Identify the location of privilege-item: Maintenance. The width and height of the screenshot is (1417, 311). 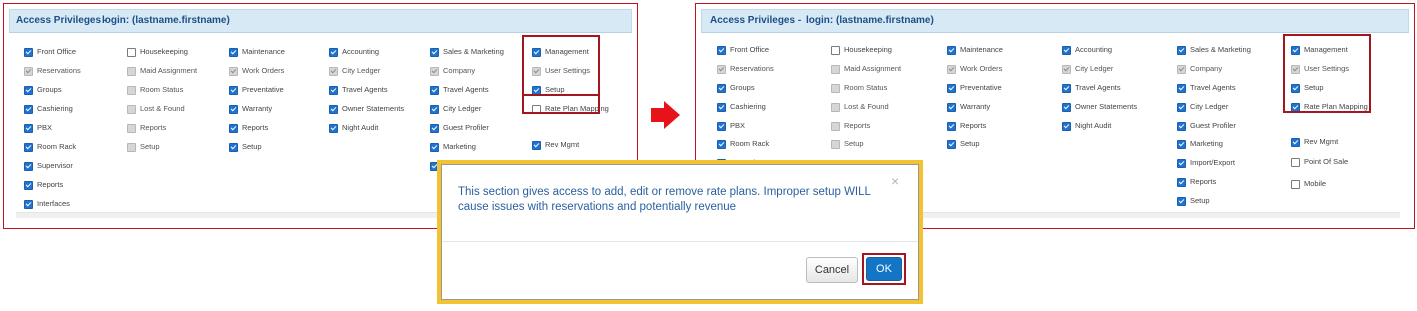
(975, 50).